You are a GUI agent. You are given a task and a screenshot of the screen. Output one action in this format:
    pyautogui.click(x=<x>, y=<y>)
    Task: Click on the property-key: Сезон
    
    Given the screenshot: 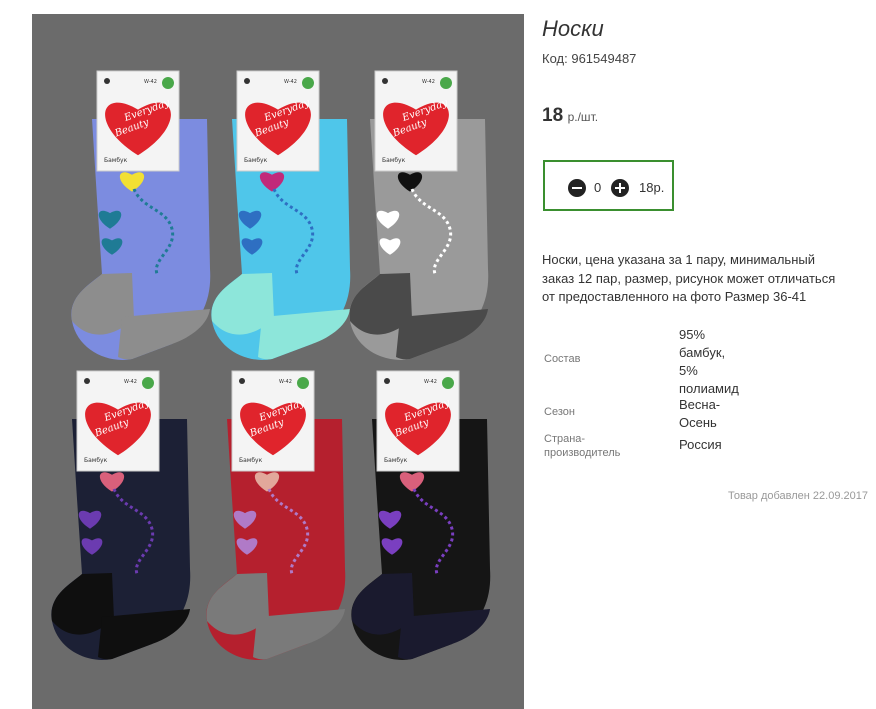 What is the action you would take?
    pyautogui.click(x=559, y=412)
    